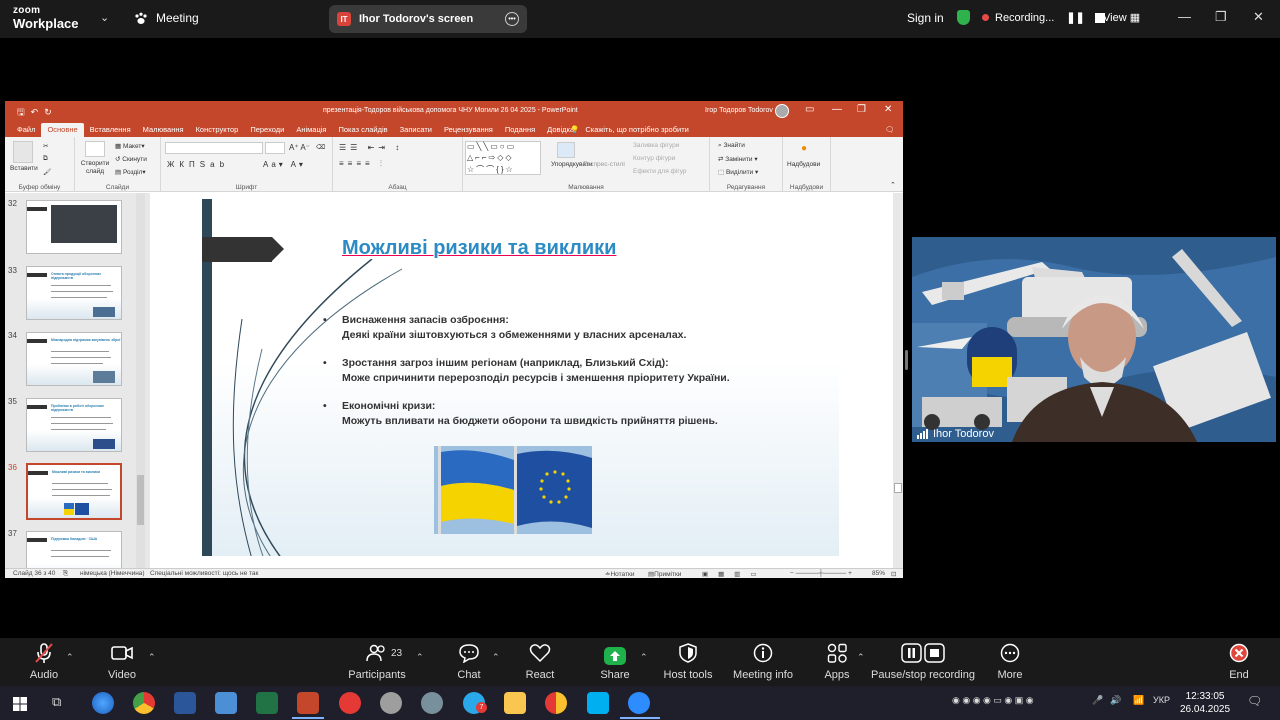 This screenshot has height=720, width=1280. Describe the element at coordinates (144, 703) in the screenshot. I see `taskbar-chrome-icon` at that location.